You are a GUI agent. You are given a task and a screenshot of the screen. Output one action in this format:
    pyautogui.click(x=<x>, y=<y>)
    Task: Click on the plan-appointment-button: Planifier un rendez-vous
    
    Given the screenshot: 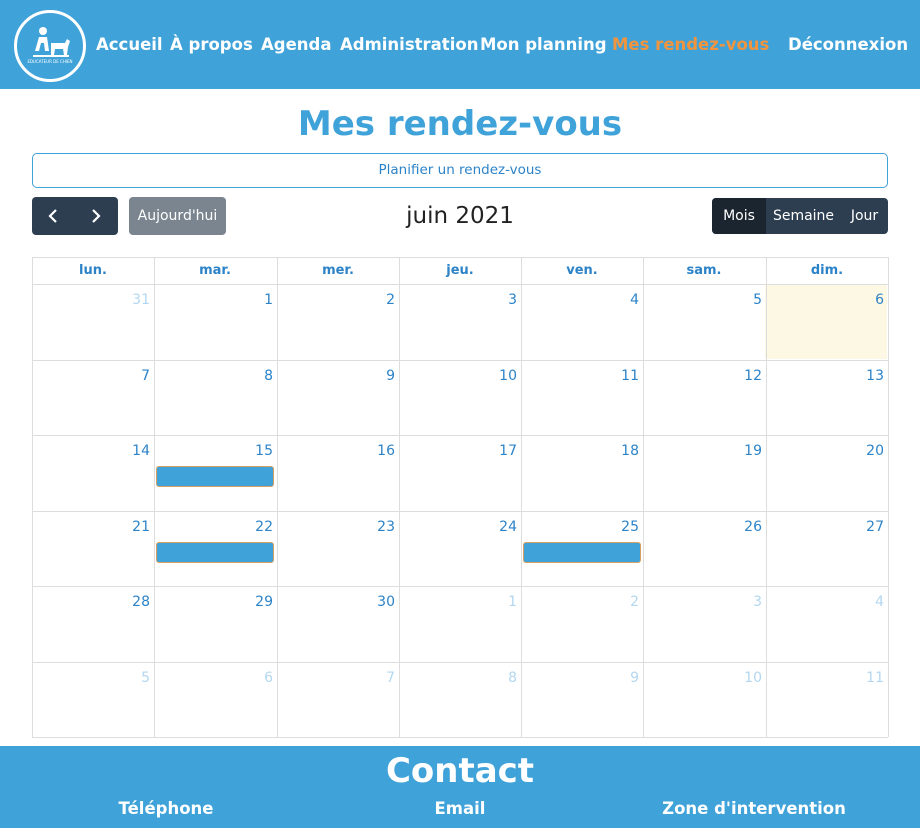 What is the action you would take?
    pyautogui.click(x=460, y=170)
    